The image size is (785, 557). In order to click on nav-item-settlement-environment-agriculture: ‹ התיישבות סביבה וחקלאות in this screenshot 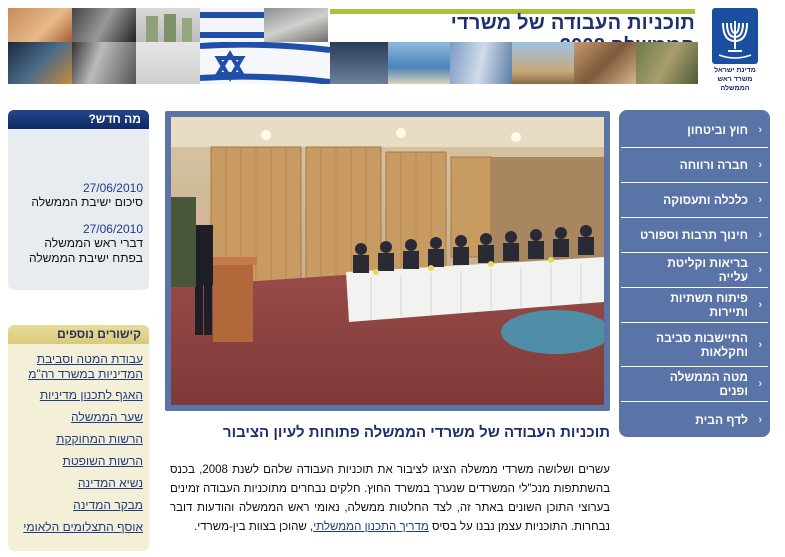, I will do `click(694, 345)`.